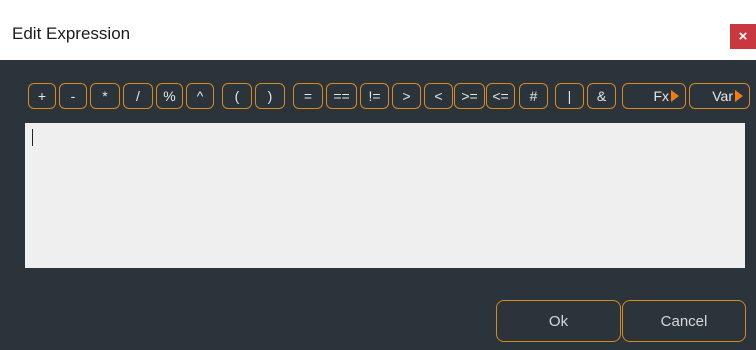 This screenshot has width=756, height=350. Describe the element at coordinates (469, 96) in the screenshot. I see `greater-equal-button: >=` at that location.